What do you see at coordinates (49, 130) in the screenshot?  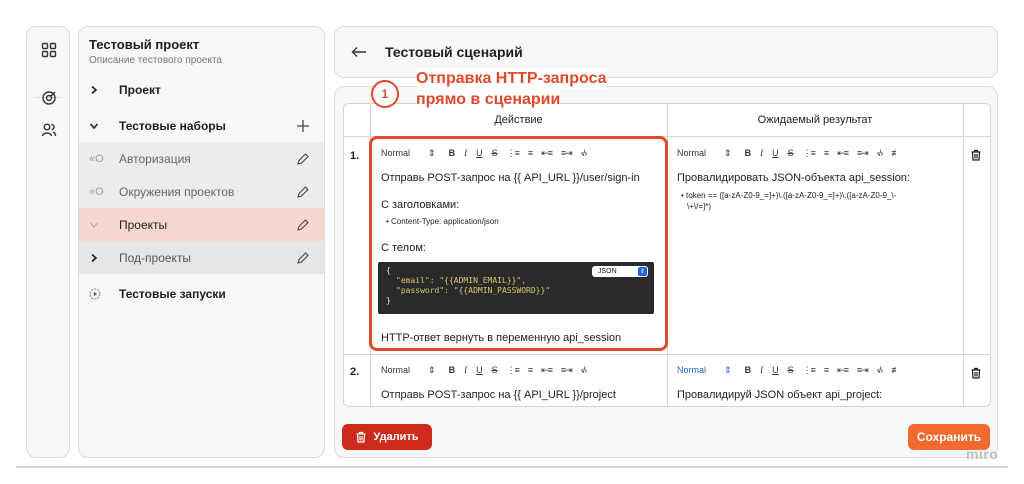 I see `users-icon` at bounding box center [49, 130].